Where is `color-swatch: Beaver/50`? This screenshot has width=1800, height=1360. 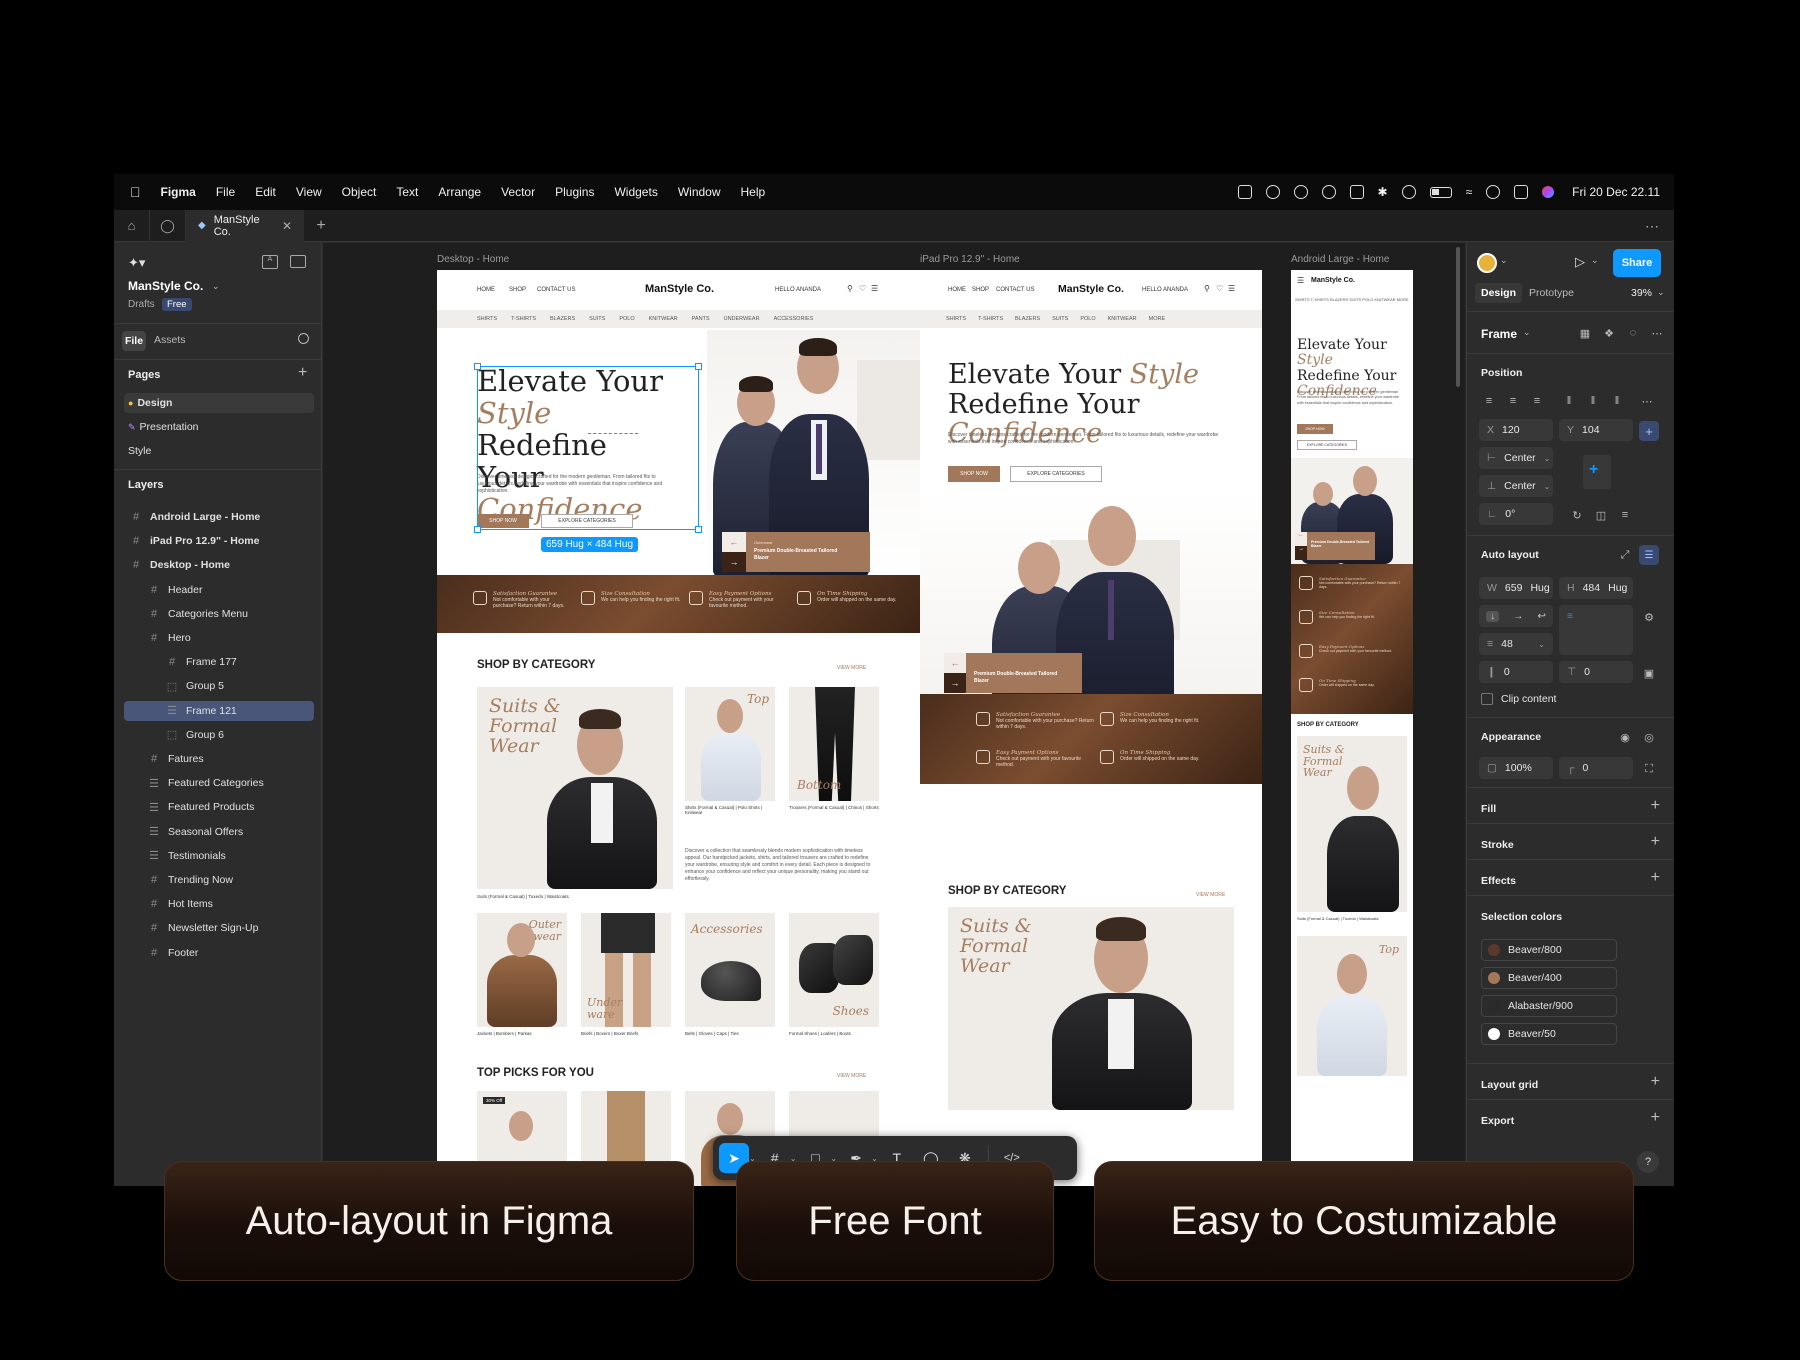
color-swatch: Beaver/50 is located at coordinates (1549, 1034).